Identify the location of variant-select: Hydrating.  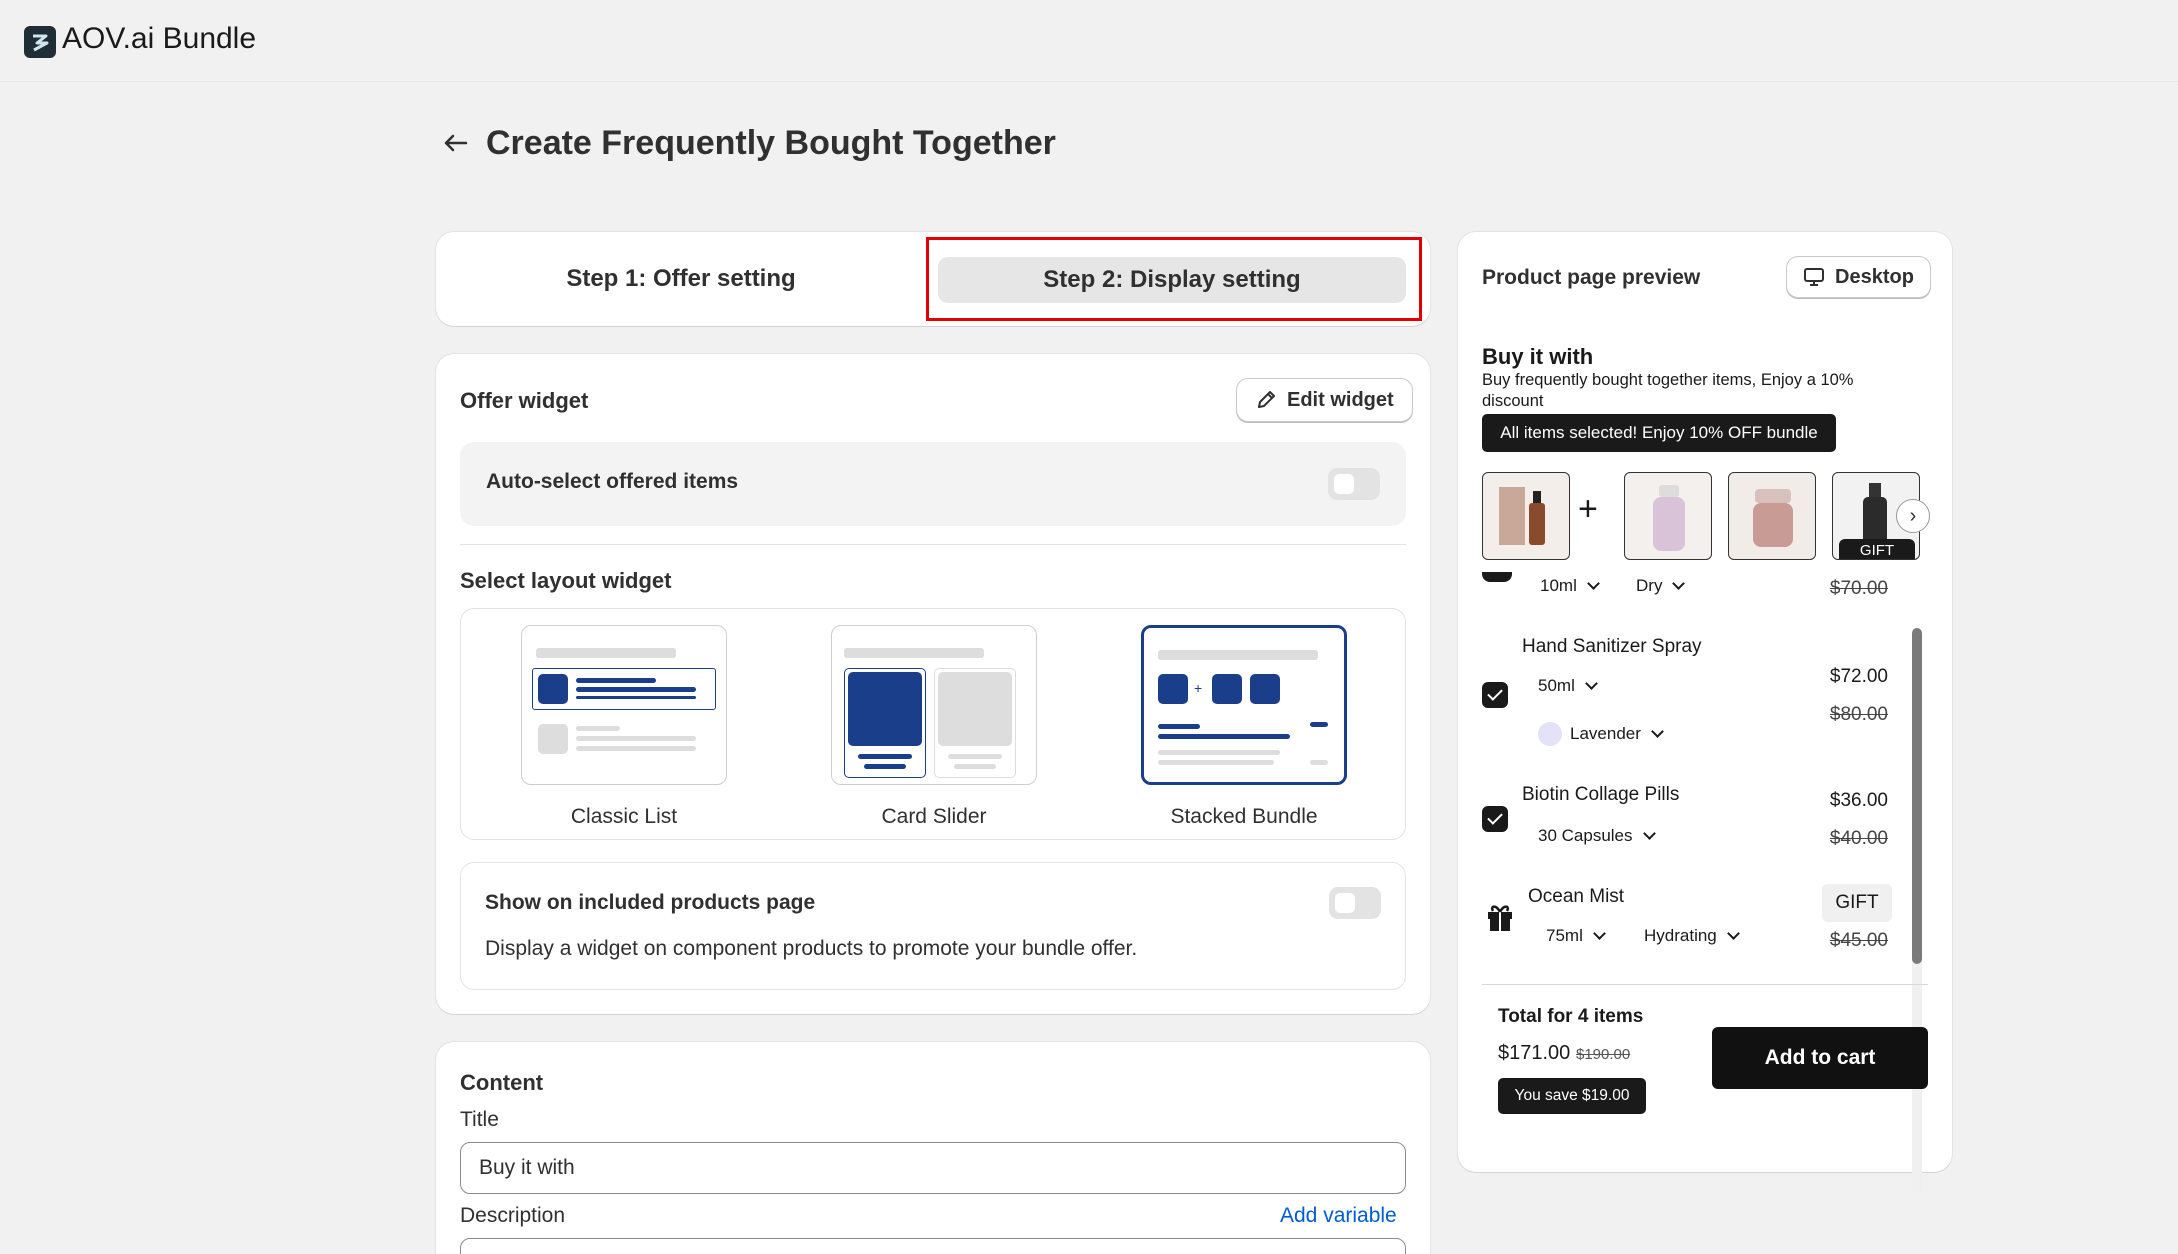
(1691, 936).